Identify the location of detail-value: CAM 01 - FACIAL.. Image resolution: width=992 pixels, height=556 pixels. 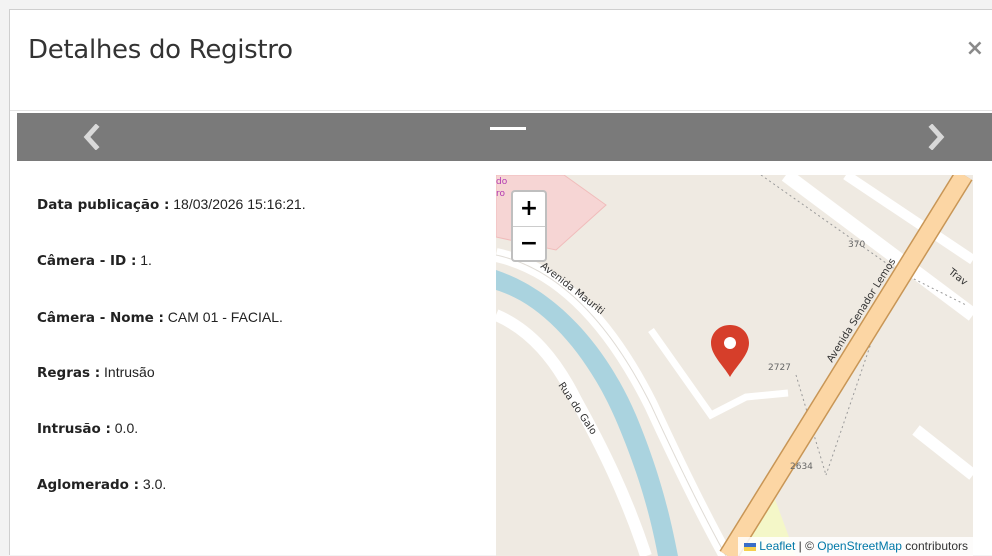
(223, 317).